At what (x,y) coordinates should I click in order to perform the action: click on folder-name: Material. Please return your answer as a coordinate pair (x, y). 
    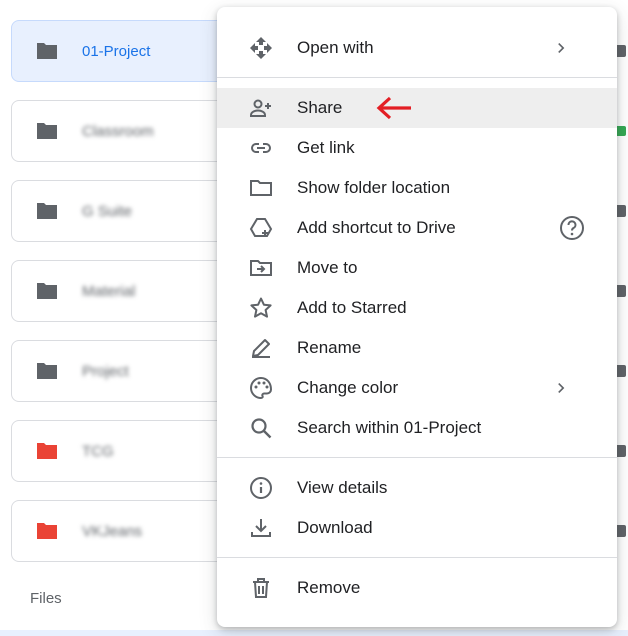
    Looking at the image, I should click on (109, 291).